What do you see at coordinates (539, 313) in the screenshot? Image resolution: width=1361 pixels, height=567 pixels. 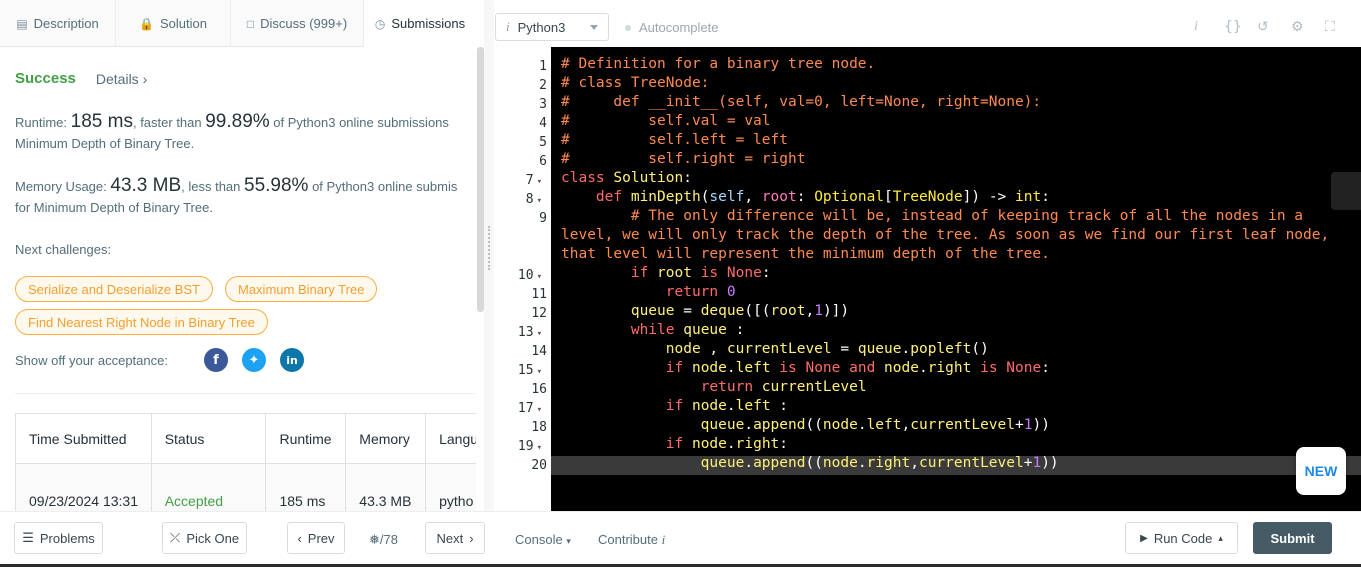 I see `line-number: 12` at bounding box center [539, 313].